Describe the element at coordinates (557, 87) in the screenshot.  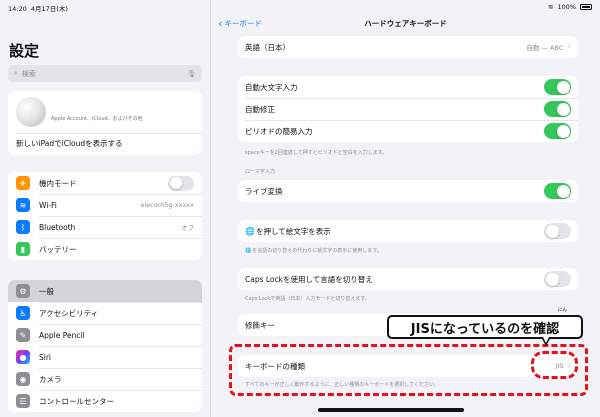
I see `auto-capitalize-toggle` at that location.